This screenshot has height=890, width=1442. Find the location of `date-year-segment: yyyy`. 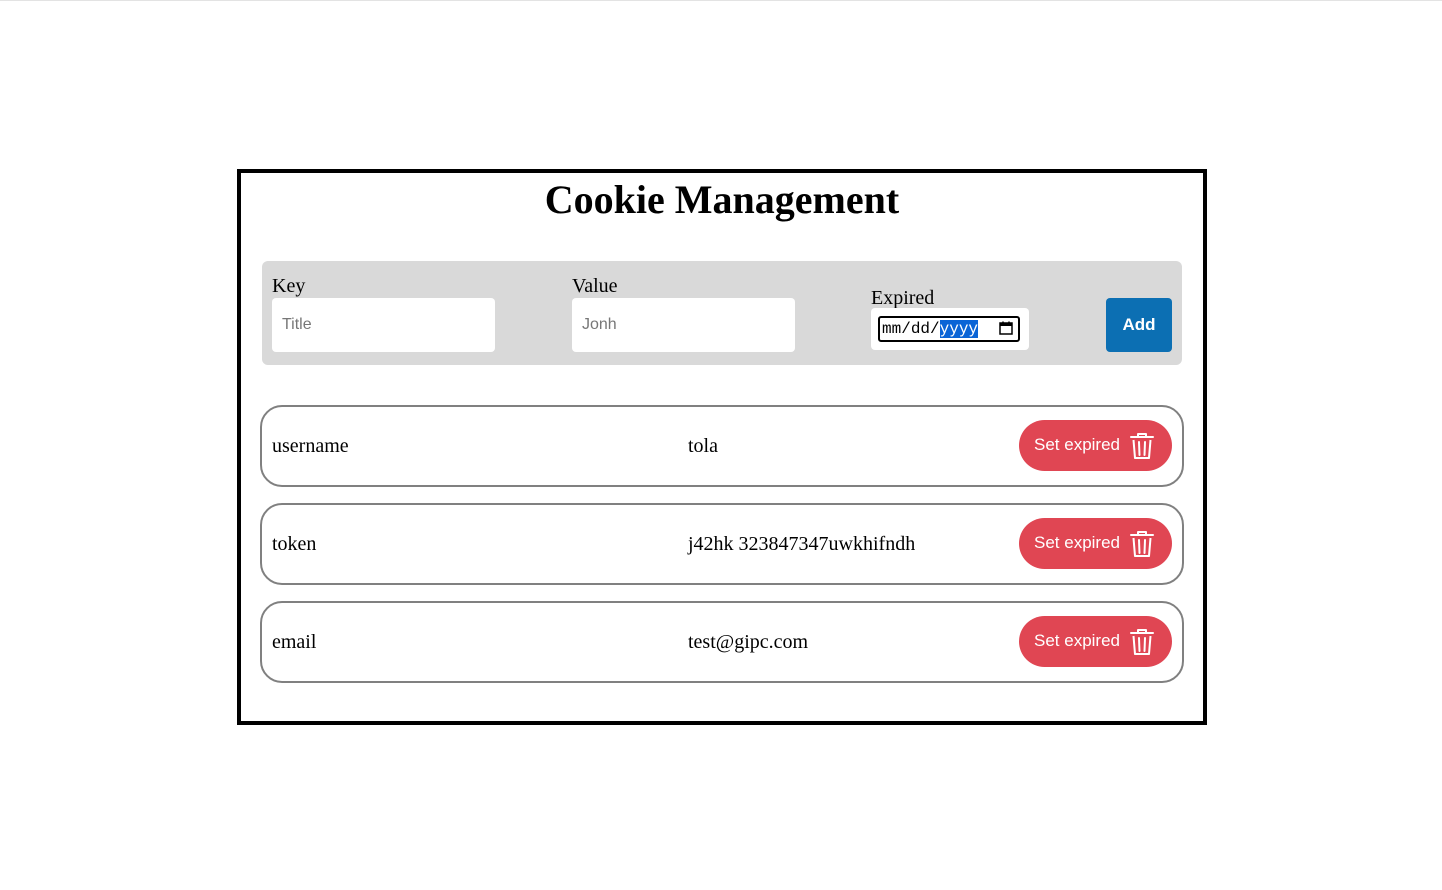

date-year-segment: yyyy is located at coordinates (959, 329).